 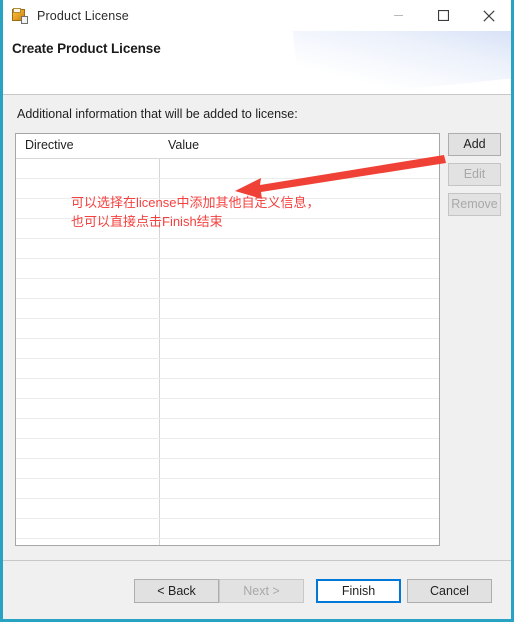 I want to click on column-header-directive: Directive, so click(x=49, y=145).